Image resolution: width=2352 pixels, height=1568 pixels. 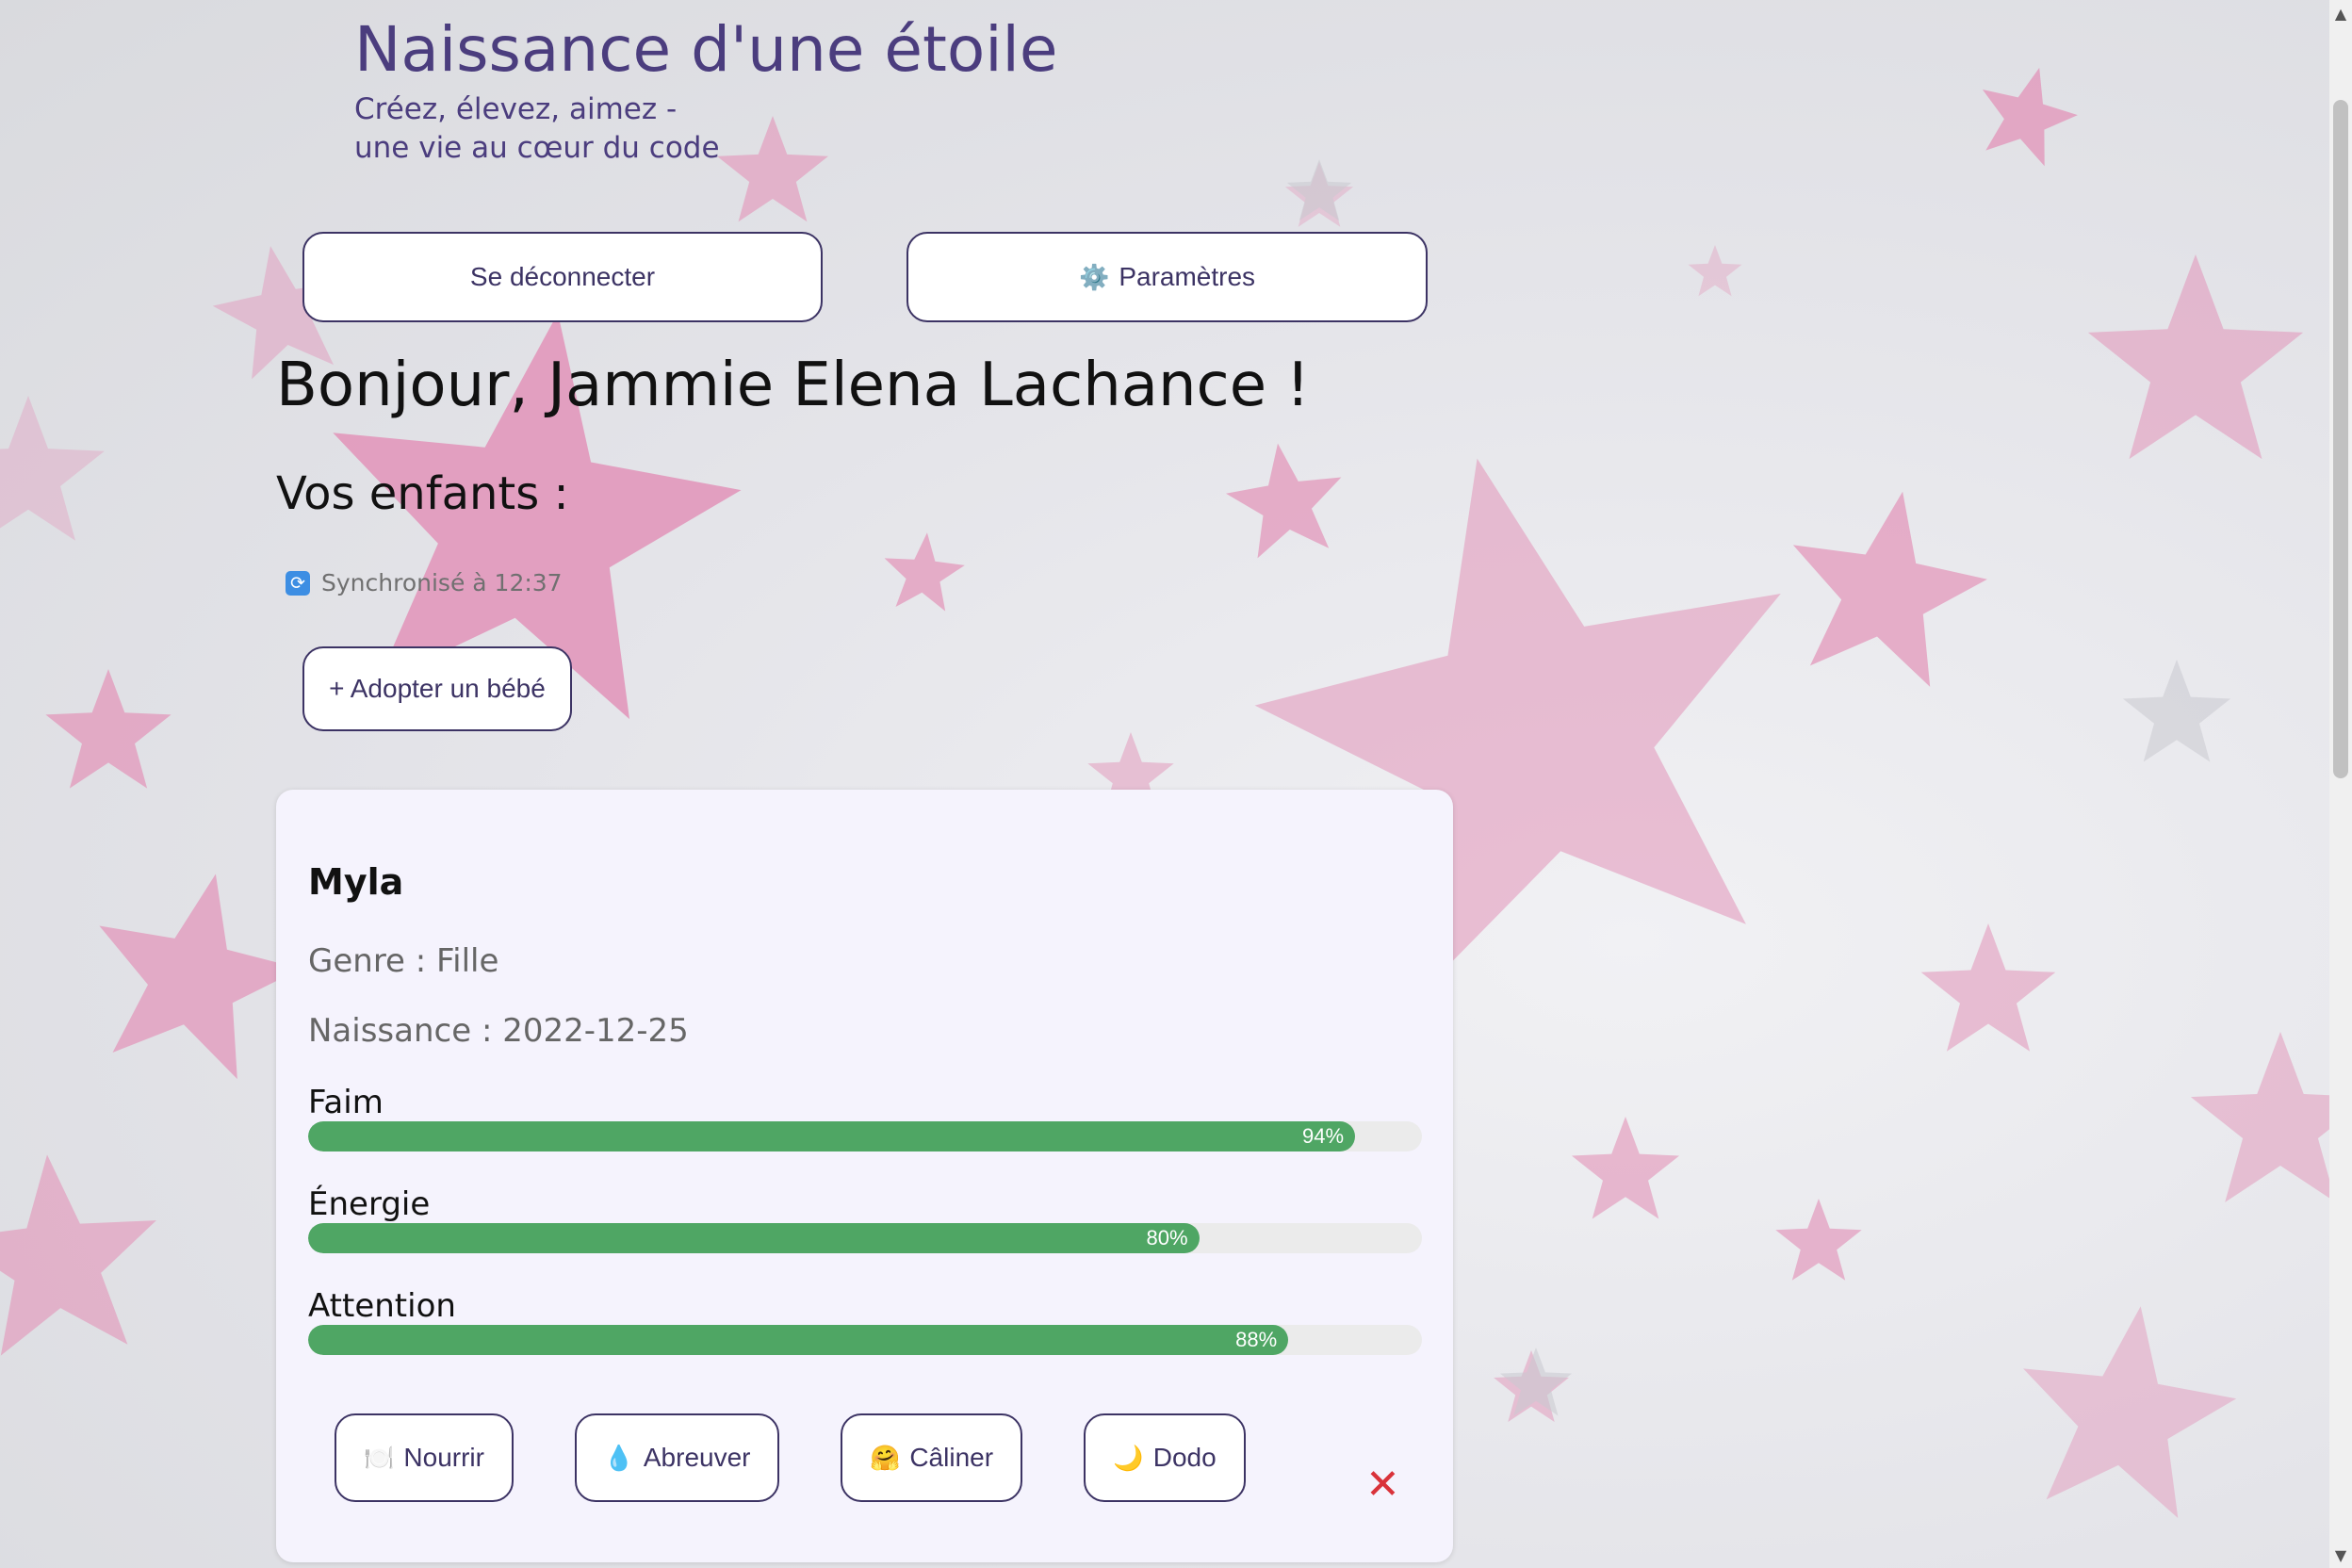 What do you see at coordinates (2340, 784) in the screenshot?
I see `page-scrollbar: ▲ ▼` at bounding box center [2340, 784].